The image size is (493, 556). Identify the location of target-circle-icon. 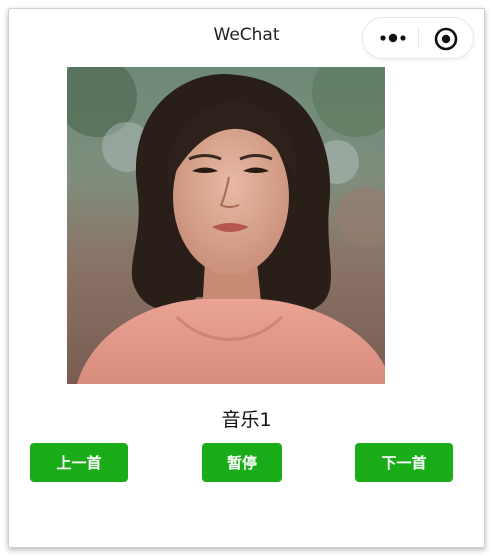
(446, 39).